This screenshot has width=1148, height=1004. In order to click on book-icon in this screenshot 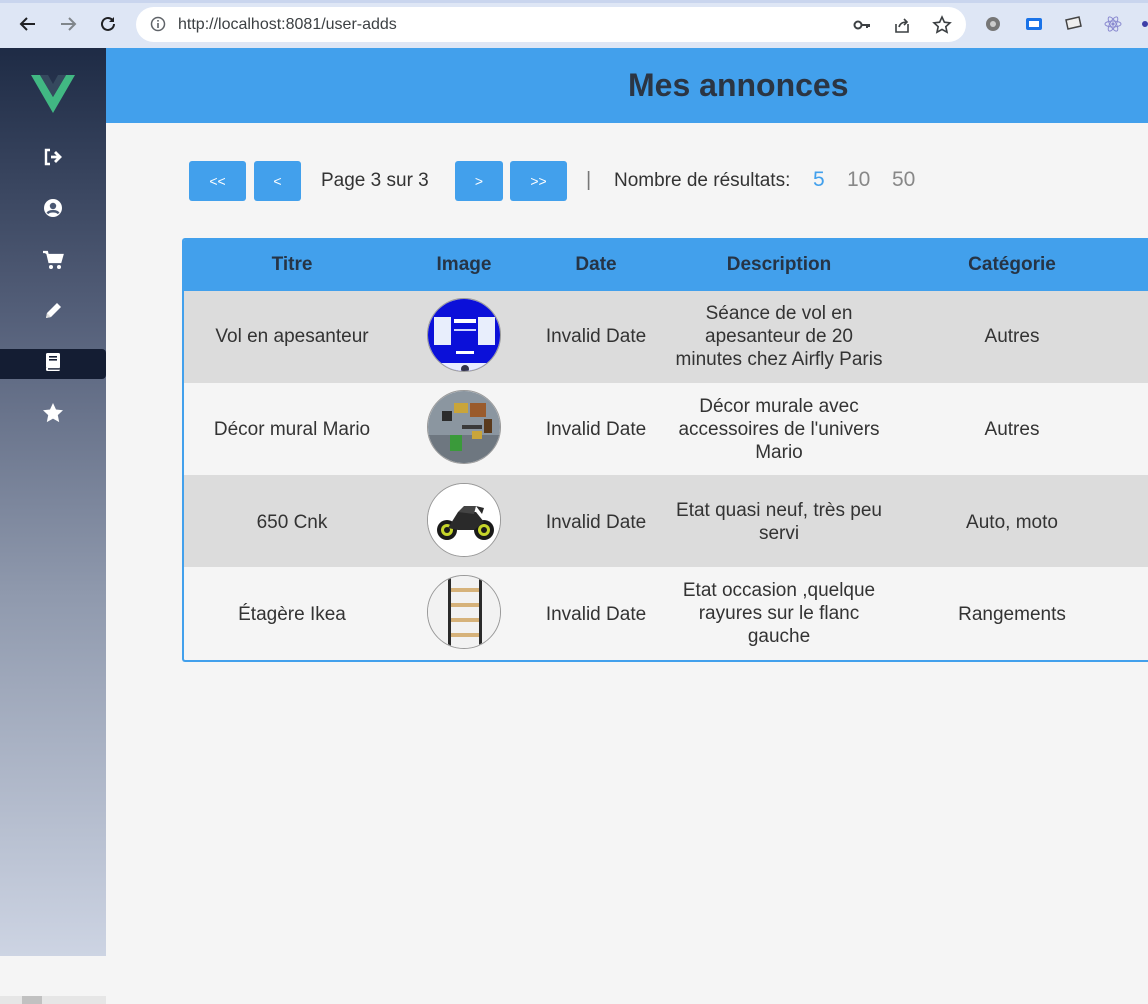, I will do `click(53, 364)`.